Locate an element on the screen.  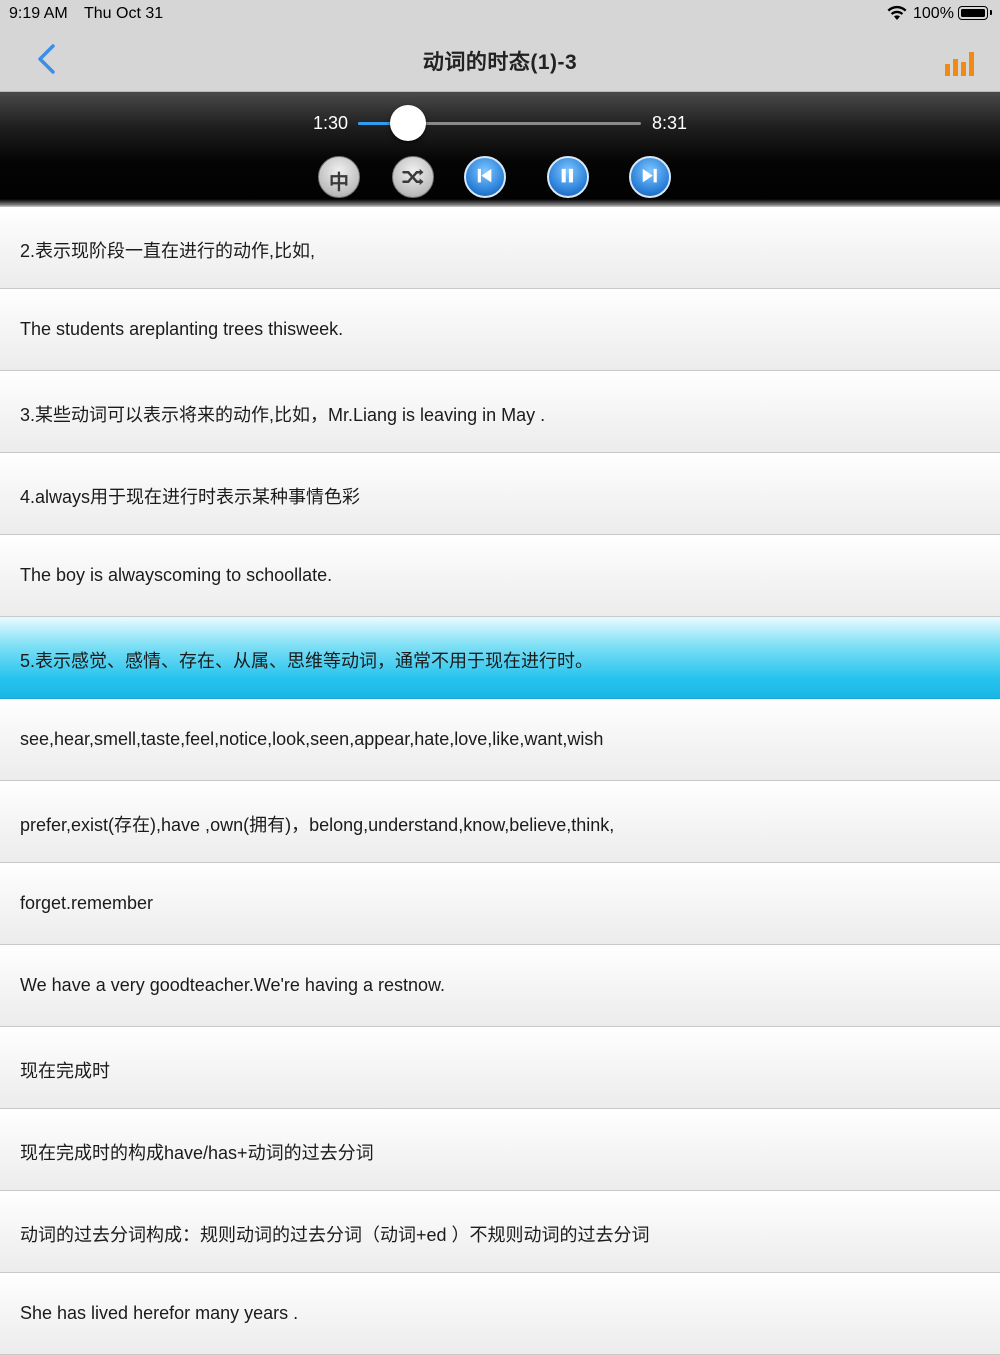
equalizer-chart-icon is located at coordinates (959, 63).